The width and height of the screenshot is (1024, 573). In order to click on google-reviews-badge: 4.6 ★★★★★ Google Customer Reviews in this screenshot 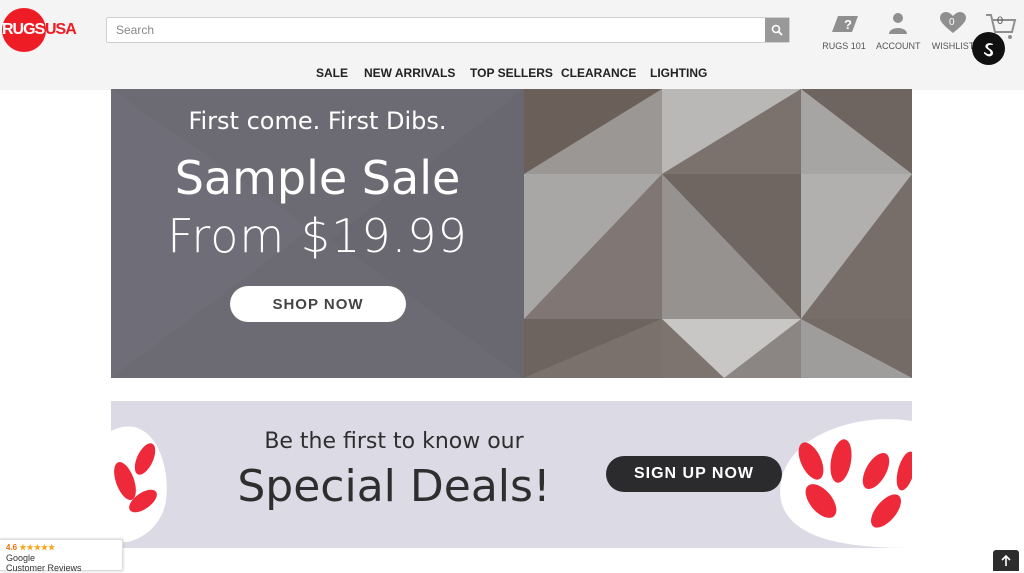, I will do `click(61, 556)`.